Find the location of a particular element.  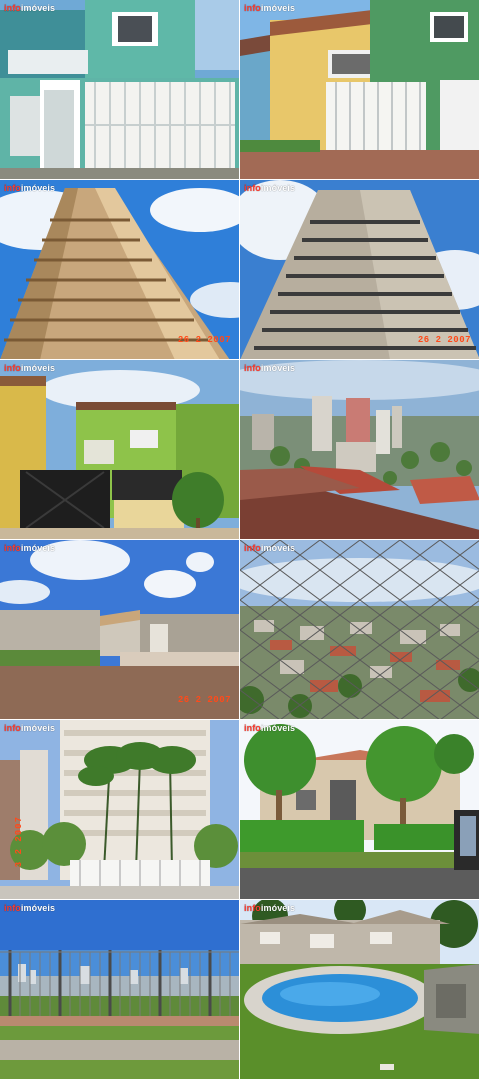

townhouses-colorful-image is located at coordinates (359, 89).